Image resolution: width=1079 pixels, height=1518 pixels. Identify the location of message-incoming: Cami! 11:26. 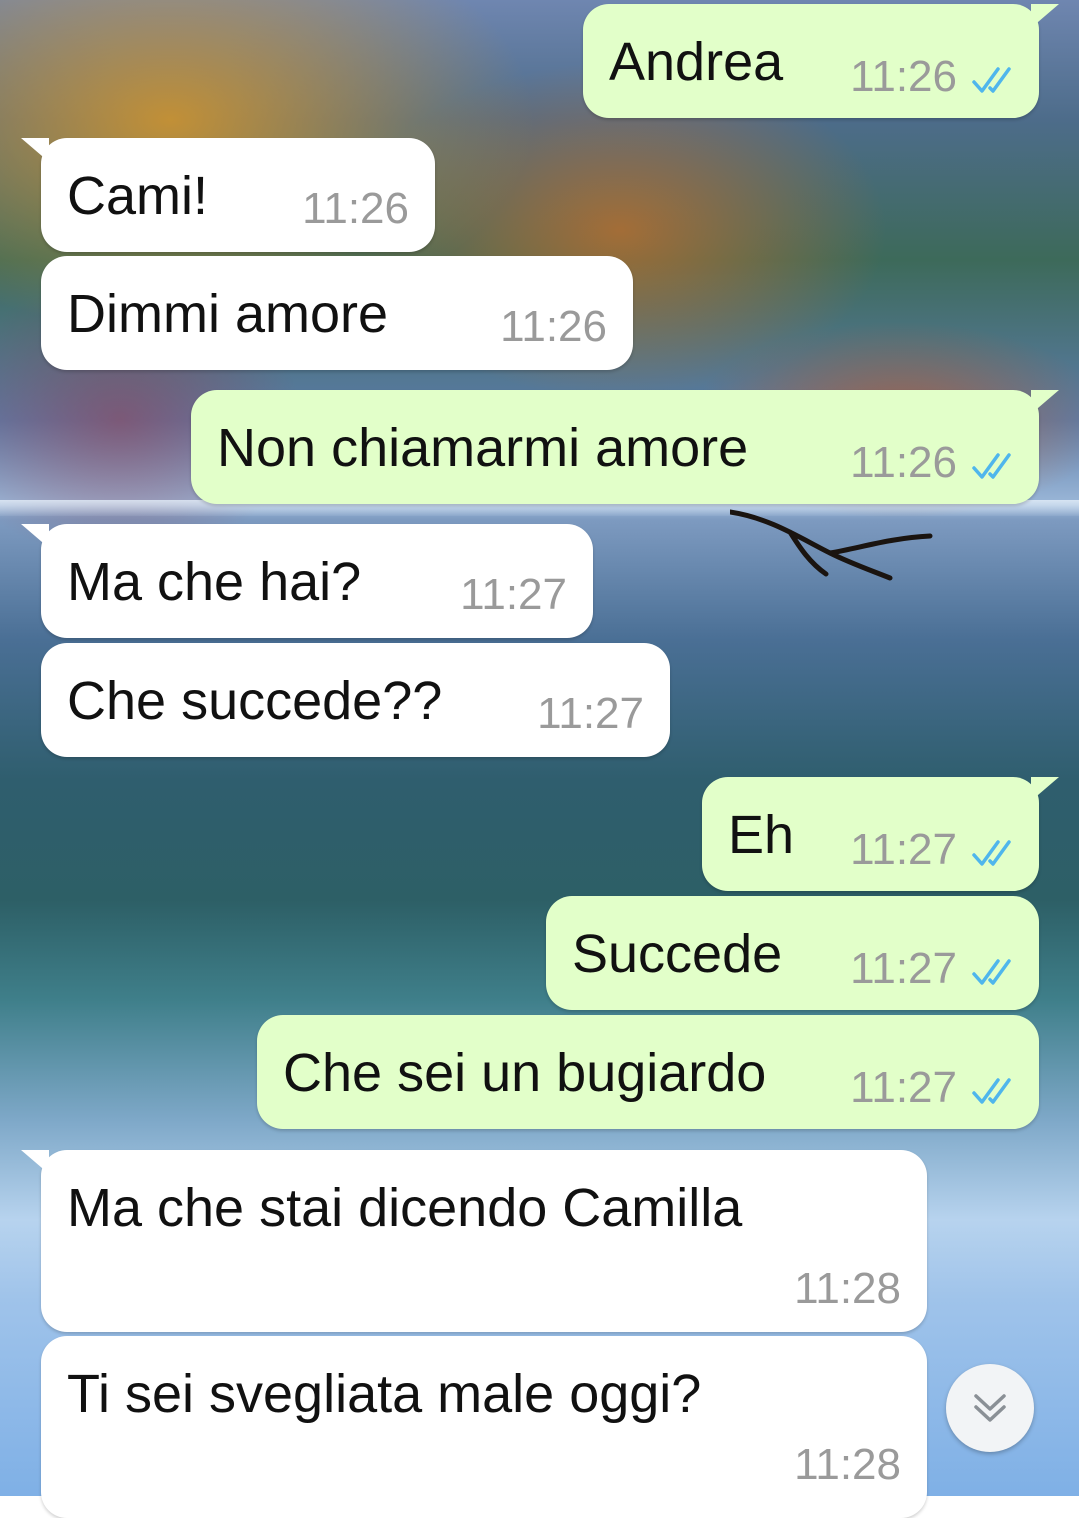
(228, 195).